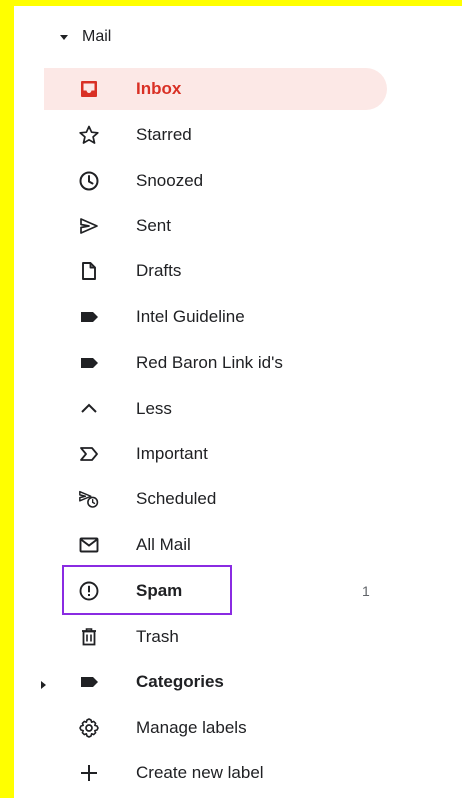 Image resolution: width=462 pixels, height=798 pixels. What do you see at coordinates (209, 362) in the screenshot?
I see `nav-label: Red Baron Link id's` at bounding box center [209, 362].